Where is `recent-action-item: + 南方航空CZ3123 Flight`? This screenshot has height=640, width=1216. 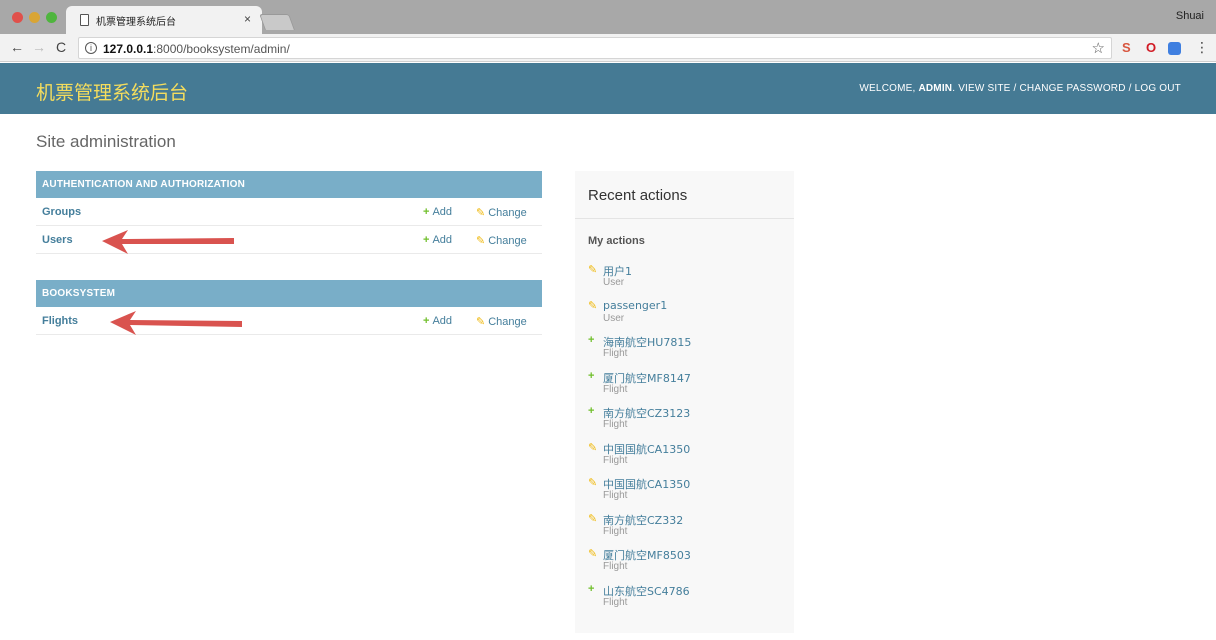
recent-action-item: + 南方航空CZ3123 Flight is located at coordinates (688, 423).